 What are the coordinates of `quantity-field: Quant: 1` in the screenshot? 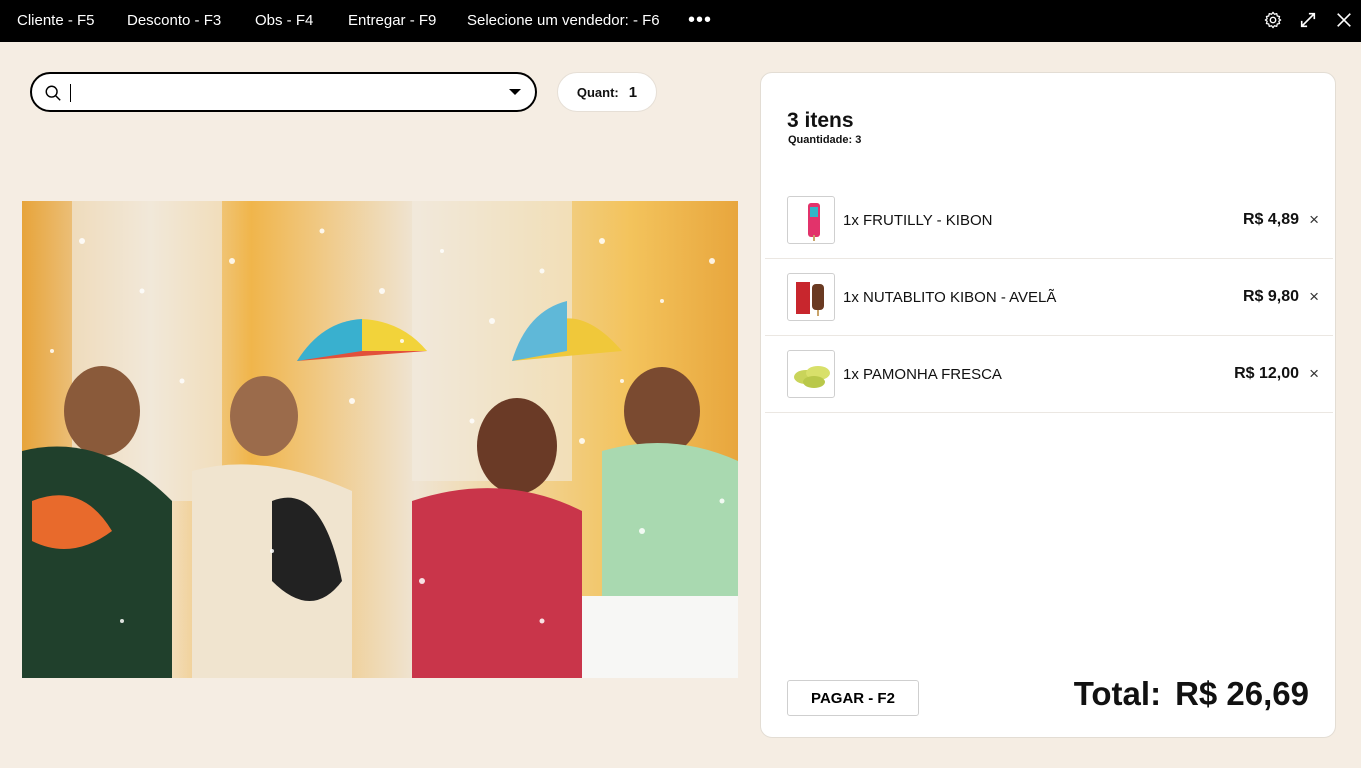 It's located at (607, 92).